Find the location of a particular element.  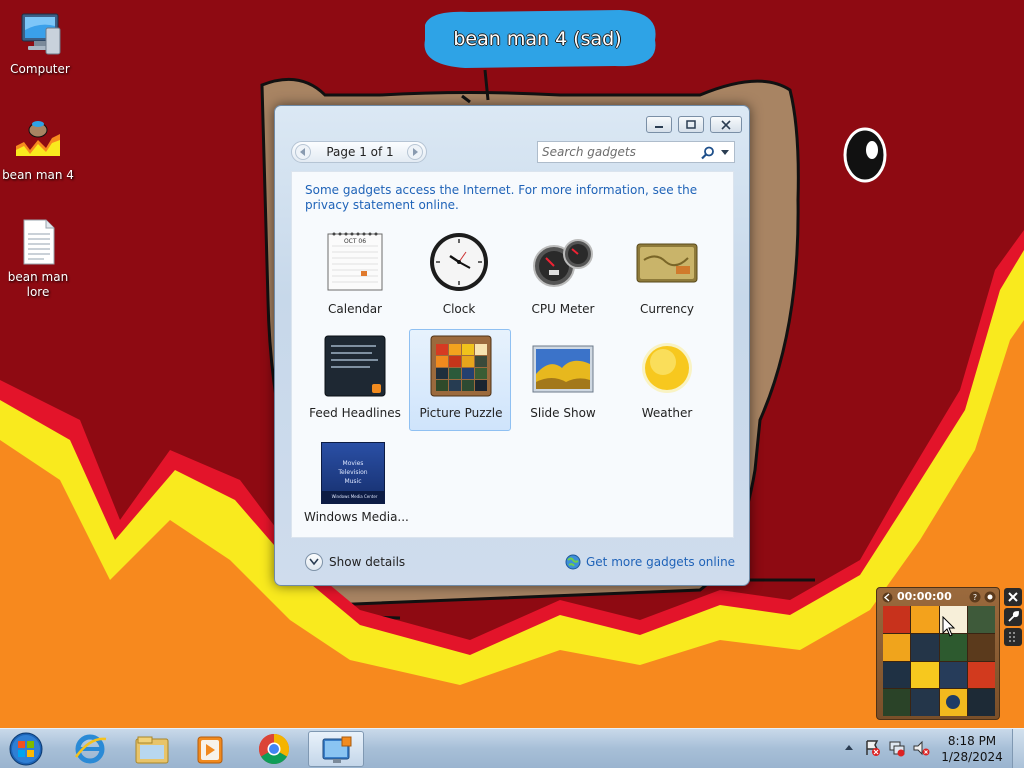

start-button is located at coordinates (28, 749).